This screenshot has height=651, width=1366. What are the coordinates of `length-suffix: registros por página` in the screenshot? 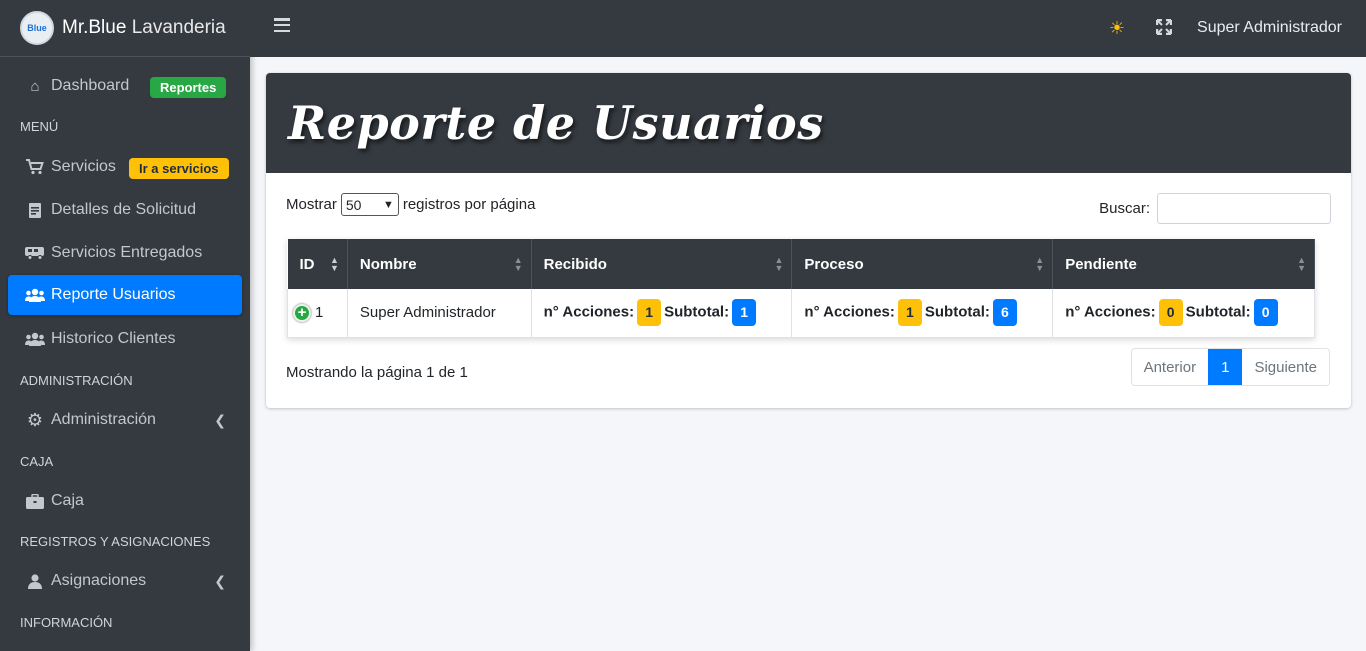 It's located at (469, 204).